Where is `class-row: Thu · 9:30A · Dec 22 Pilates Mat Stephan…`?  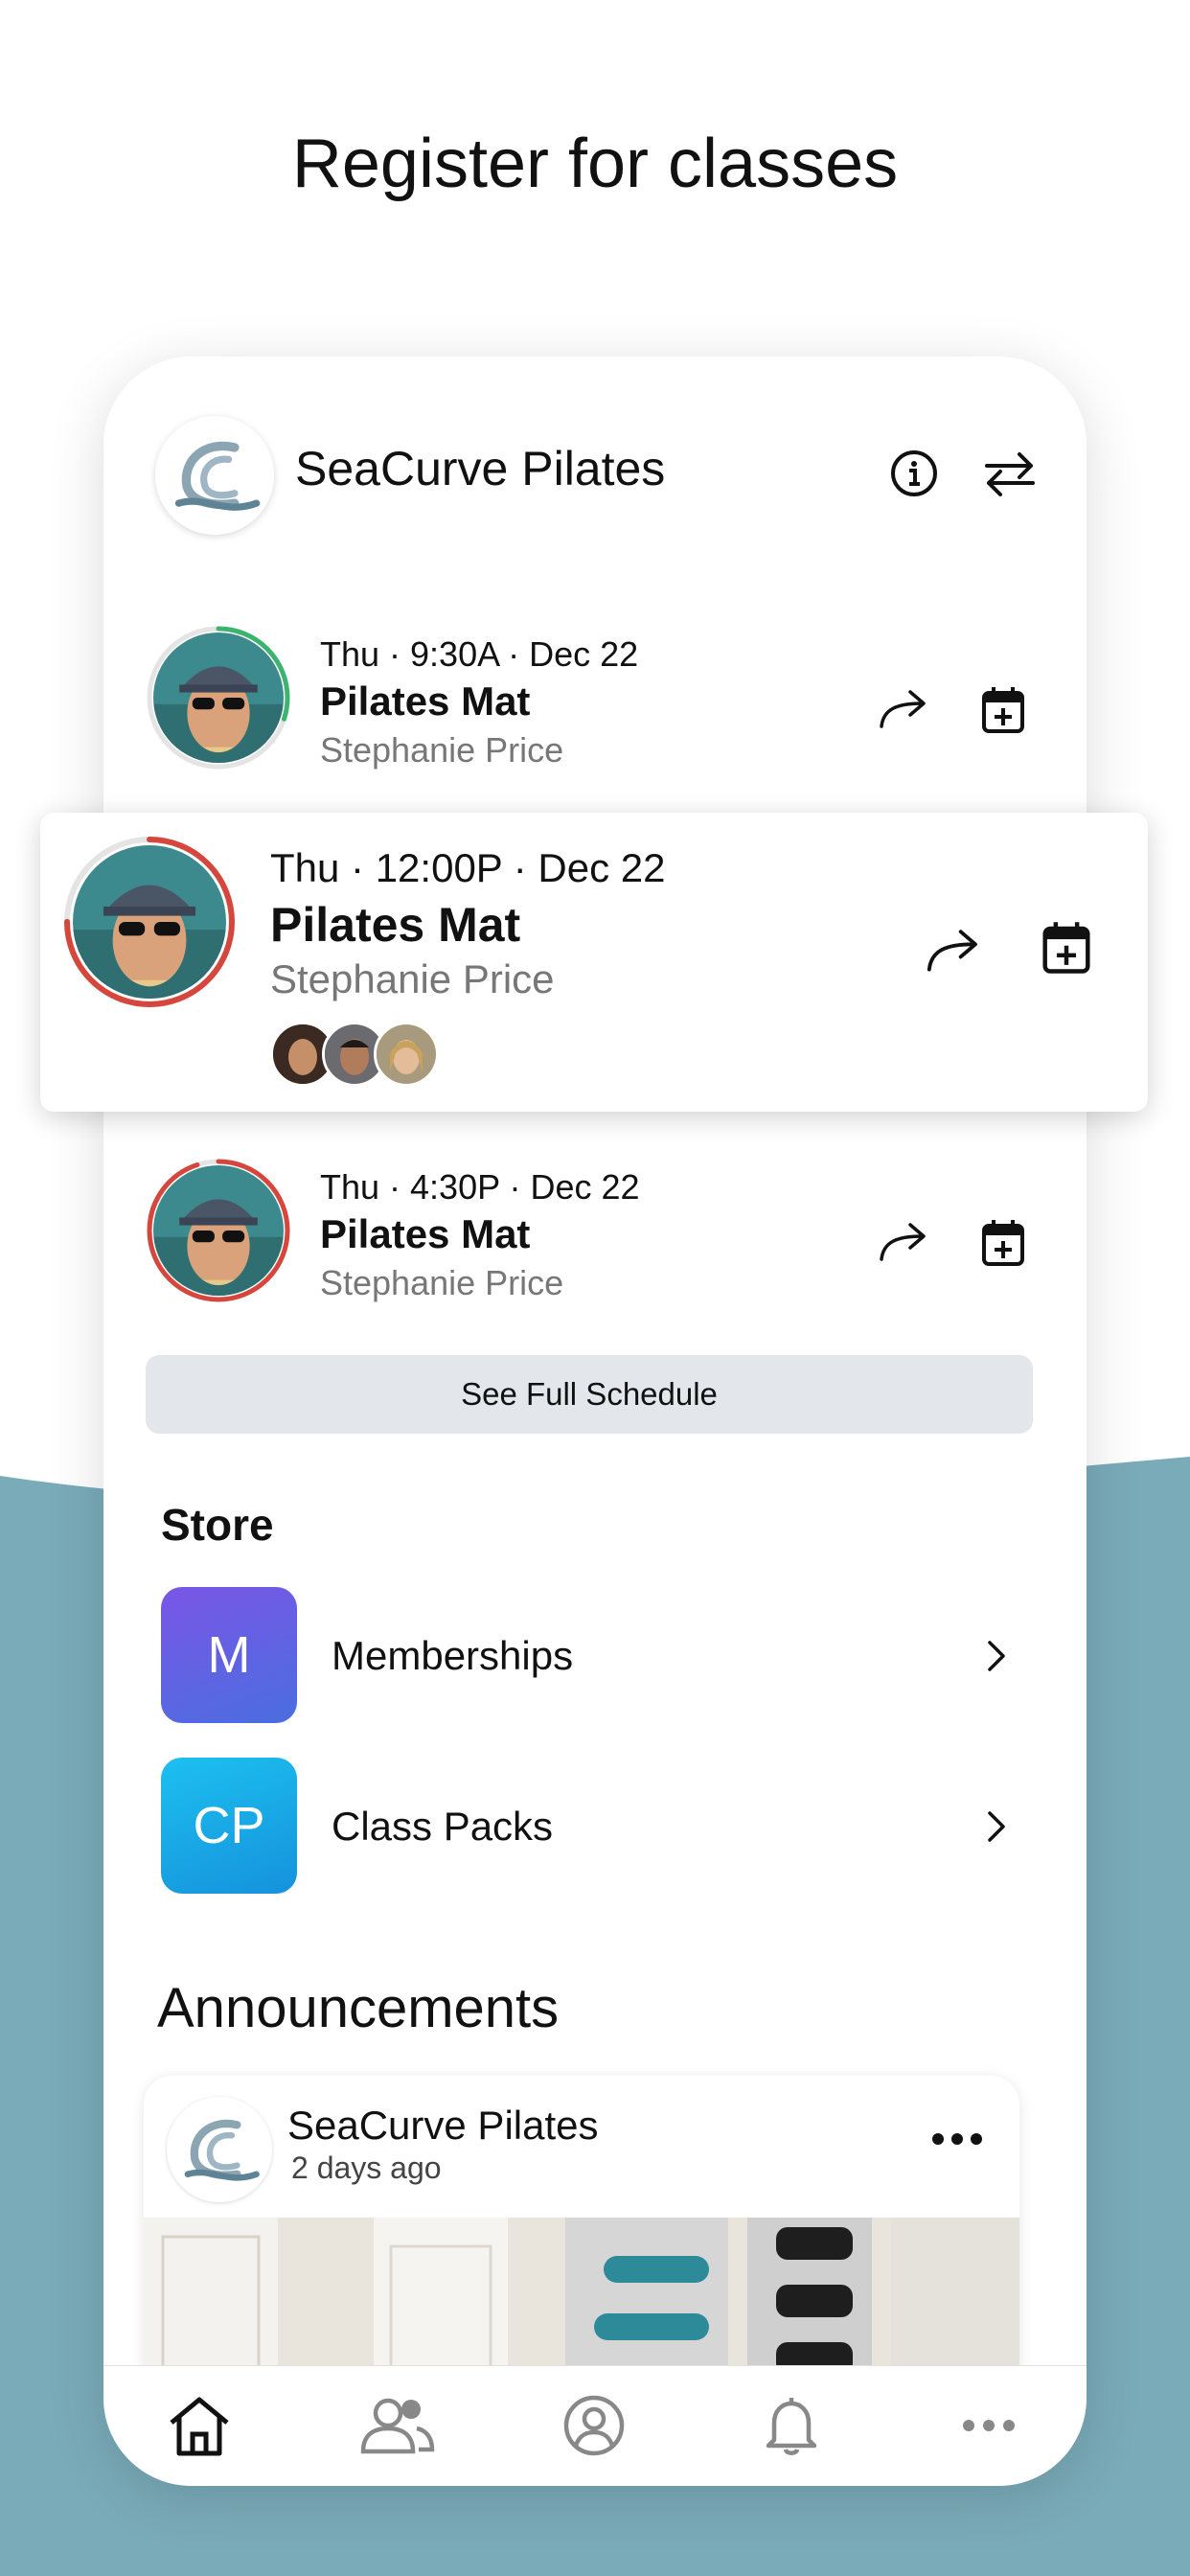
class-row: Thu · 9:30A · Dec 22 Pilates Mat Stephan… is located at coordinates (595, 711).